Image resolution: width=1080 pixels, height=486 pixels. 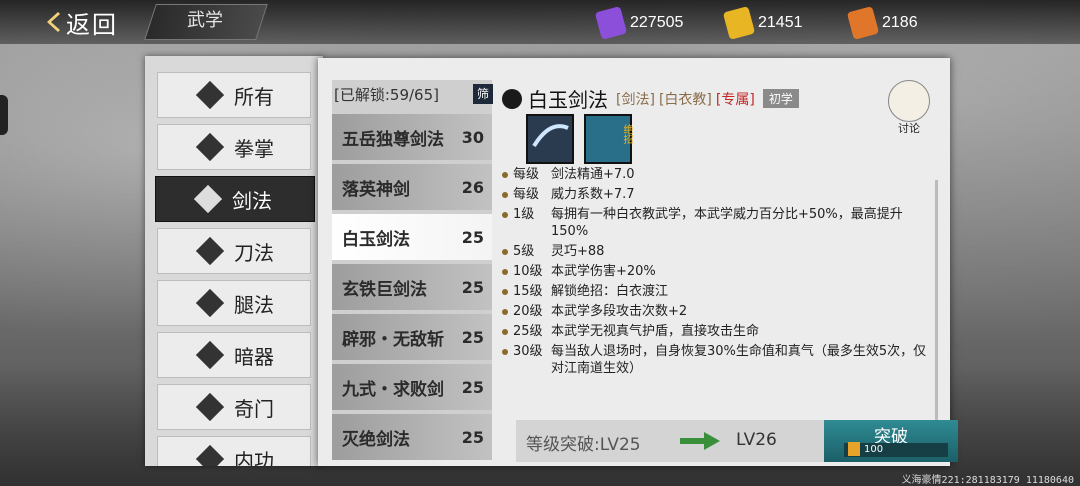 What do you see at coordinates (254, 148) in the screenshot?
I see `menu-item-label: 拳掌` at bounding box center [254, 148].